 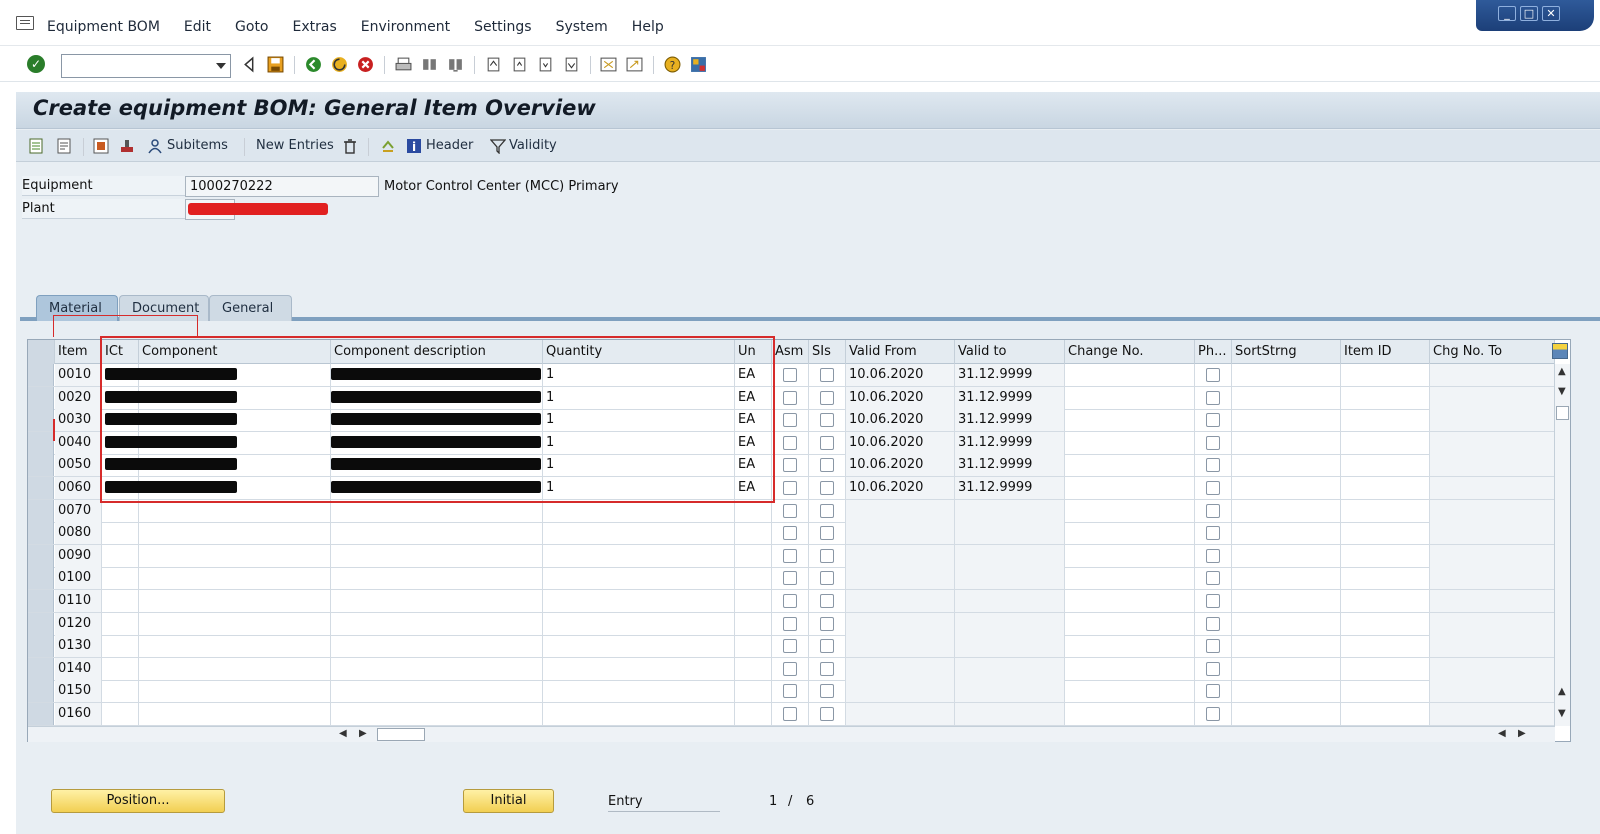 What do you see at coordinates (64, 146) in the screenshot?
I see `next-screen-icon` at bounding box center [64, 146].